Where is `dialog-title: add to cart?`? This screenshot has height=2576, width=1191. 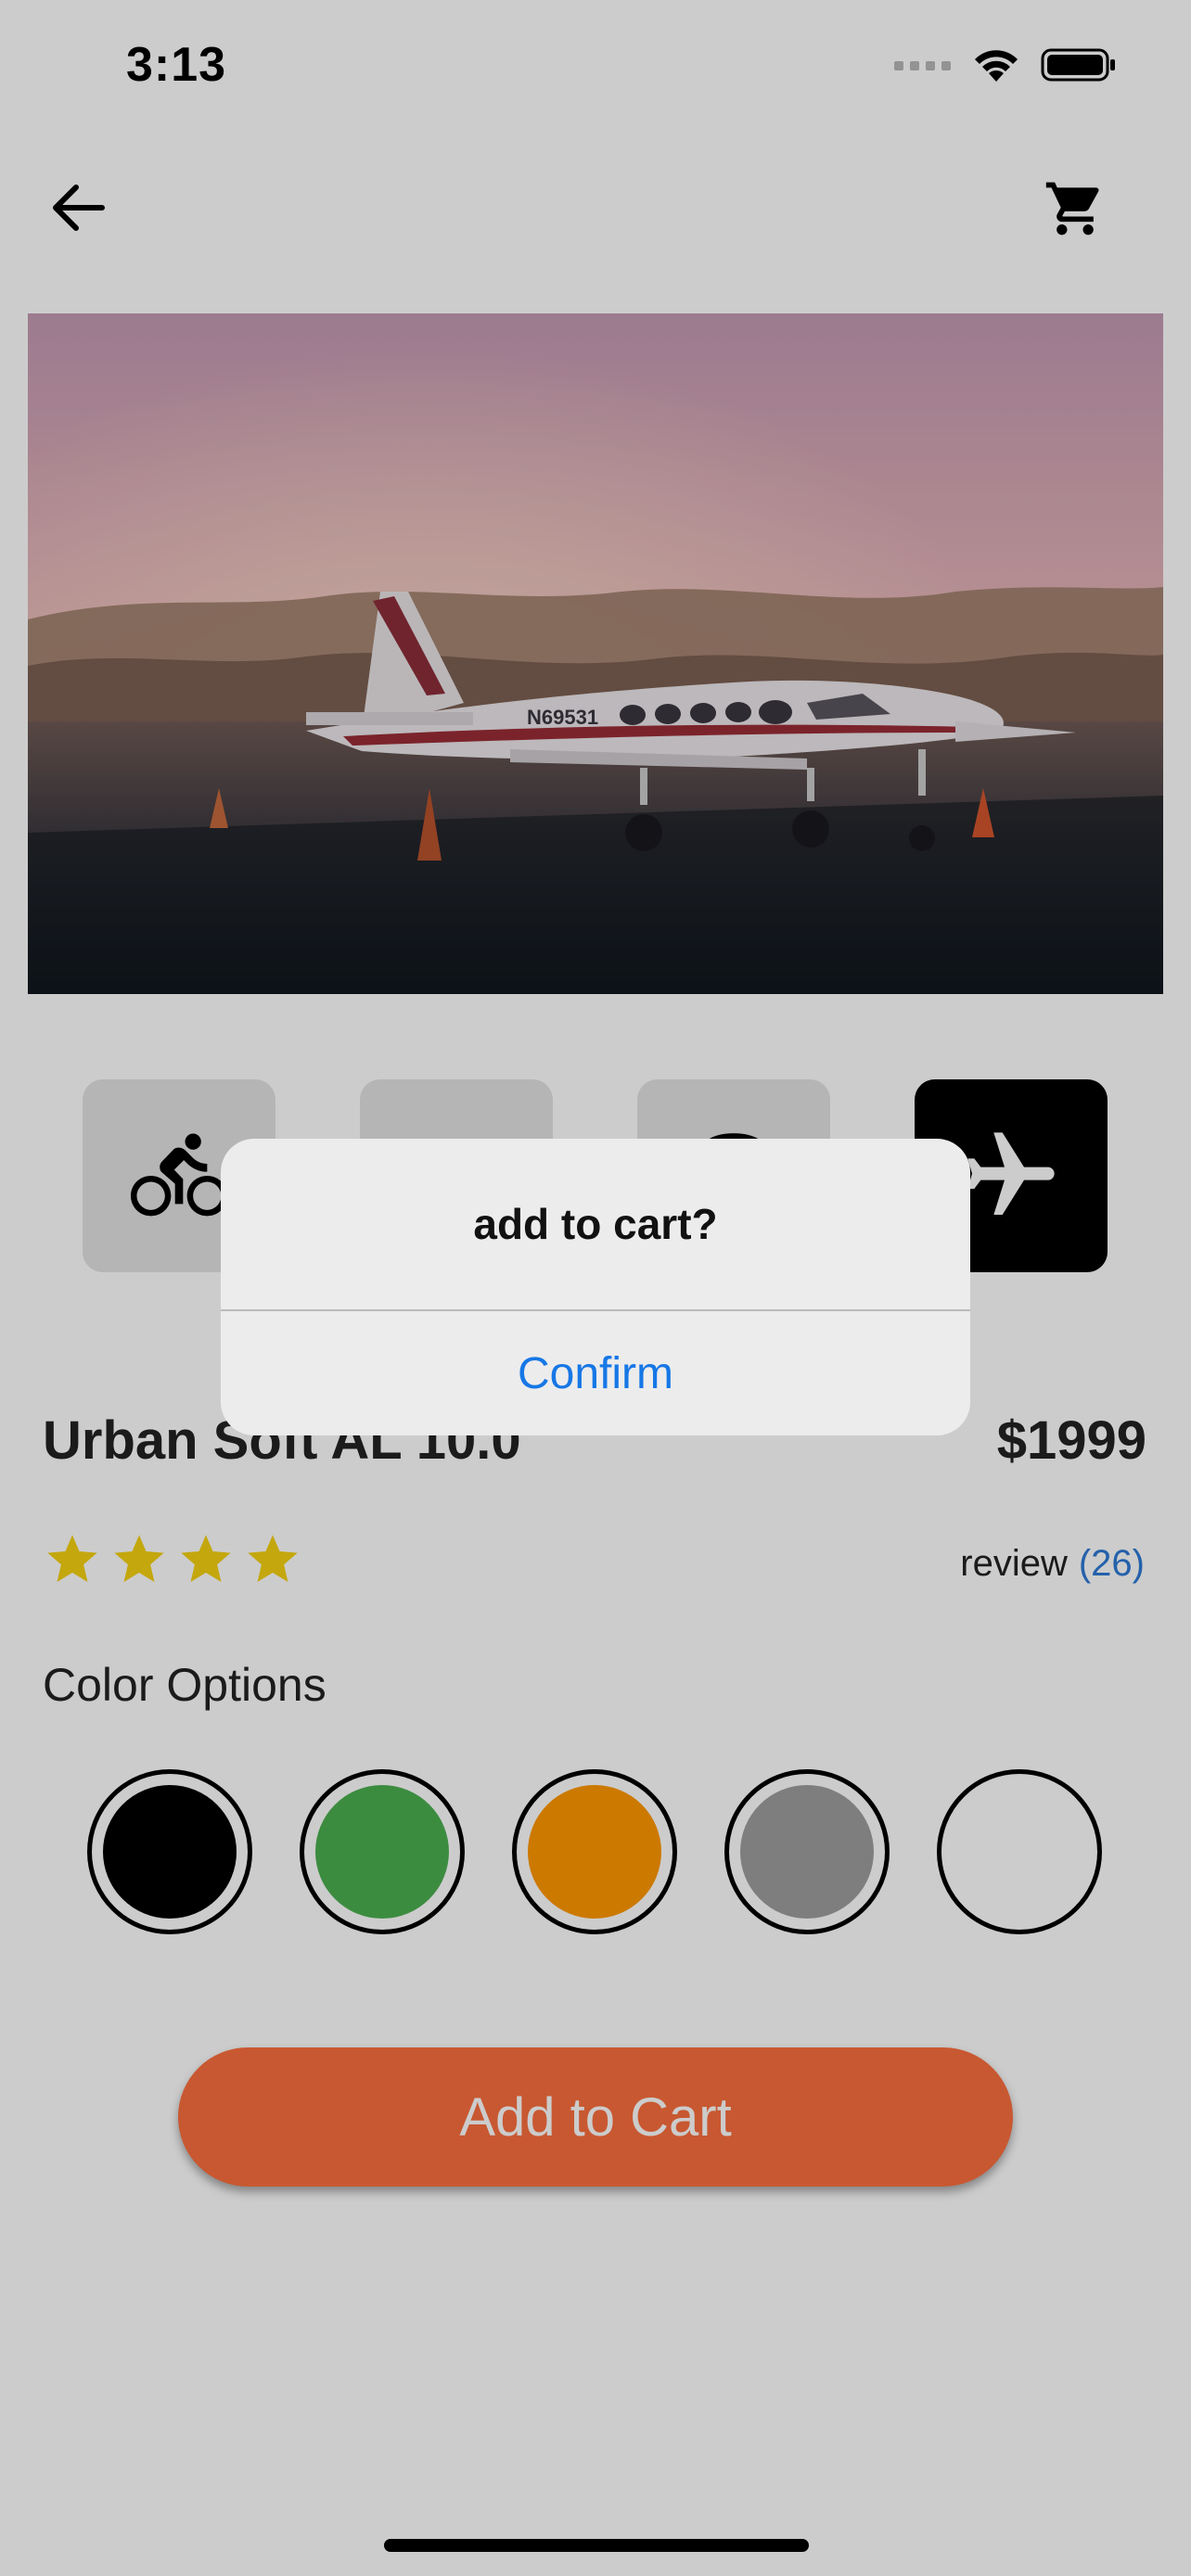 dialog-title: add to cart? is located at coordinates (595, 1224).